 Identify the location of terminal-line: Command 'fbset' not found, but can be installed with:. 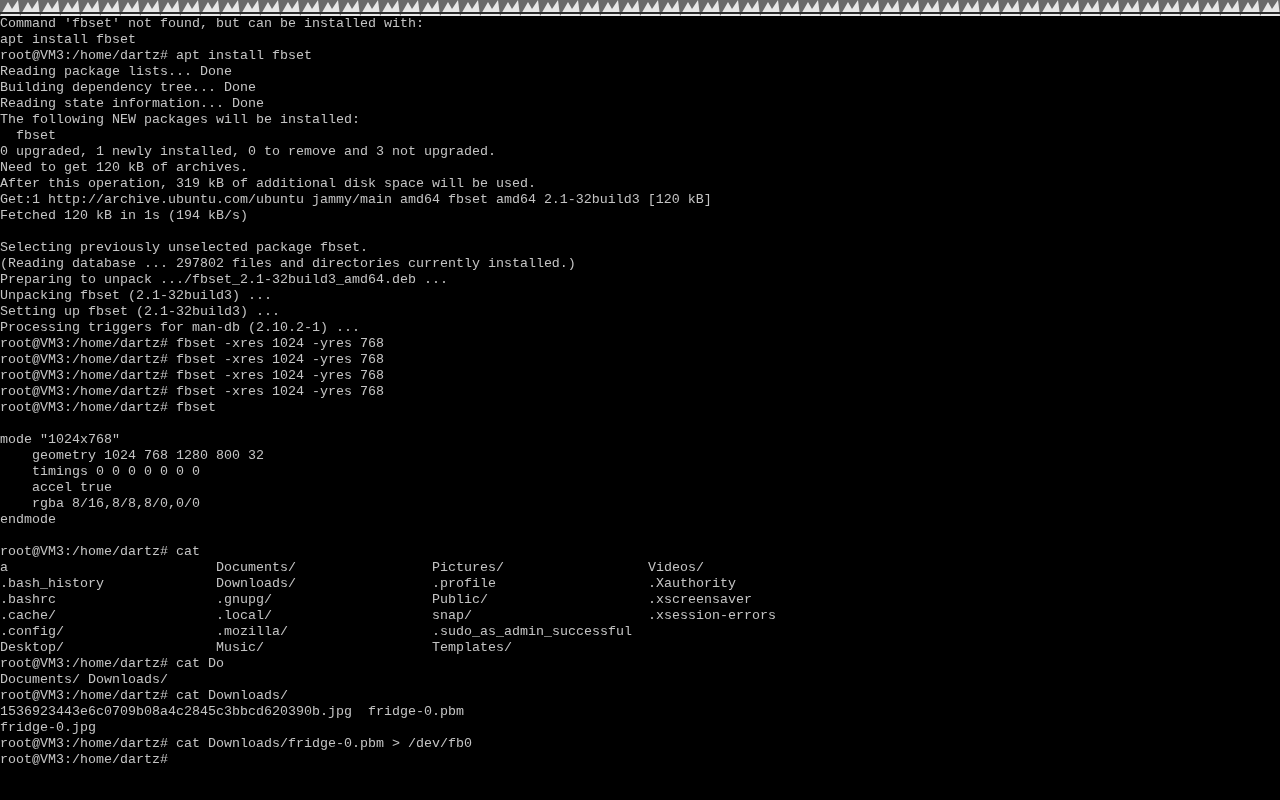
(212, 24).